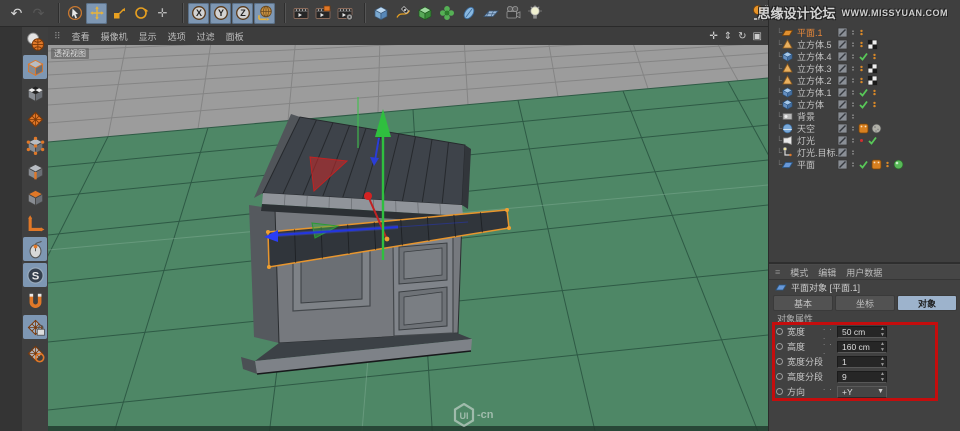 The image size is (960, 431). What do you see at coordinates (898, 164) in the screenshot?
I see `greenball-tag-icon` at bounding box center [898, 164].